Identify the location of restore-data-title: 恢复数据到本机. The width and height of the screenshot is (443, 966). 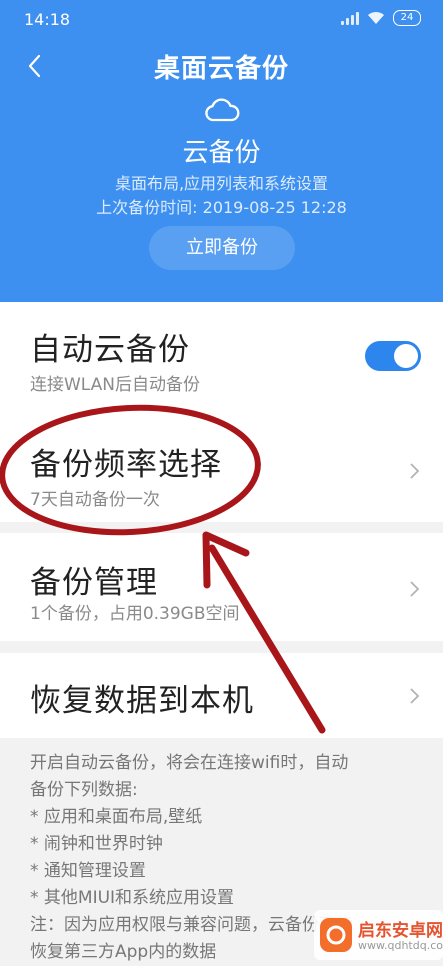
(142, 701).